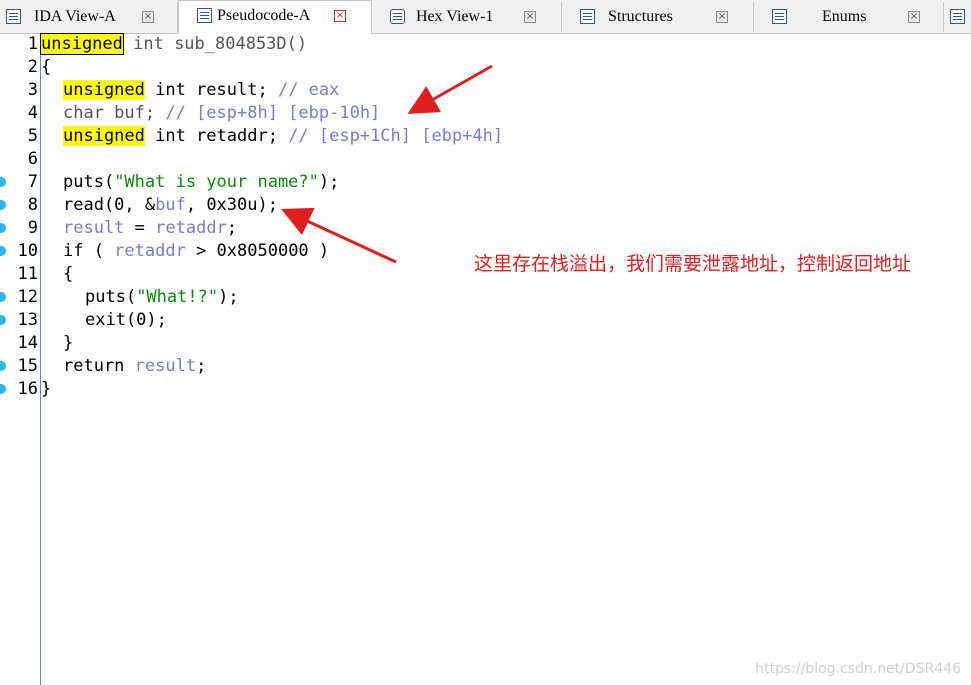 The image size is (971, 685). What do you see at coordinates (387, 164) in the screenshot?
I see `annotation-arrows` at bounding box center [387, 164].